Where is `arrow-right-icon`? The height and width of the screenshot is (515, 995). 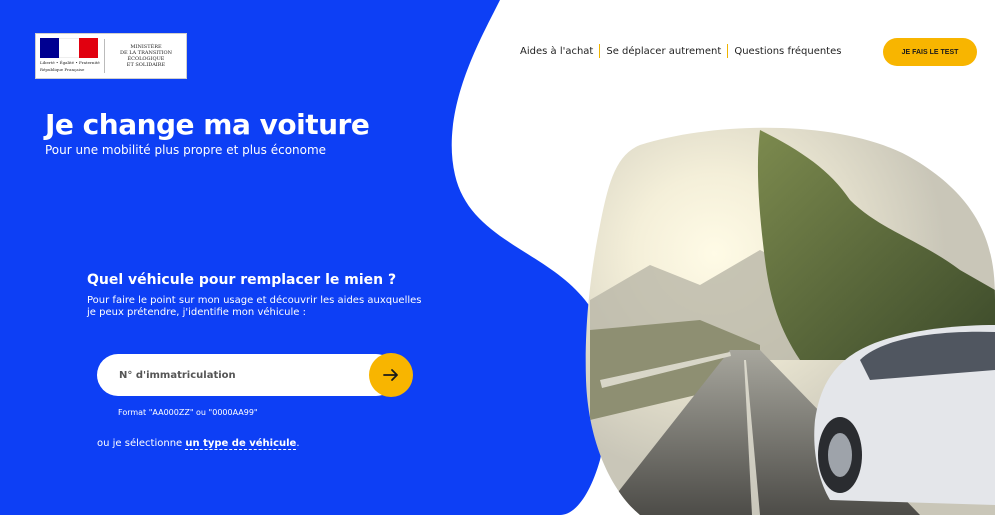
arrow-right-icon is located at coordinates (390, 375).